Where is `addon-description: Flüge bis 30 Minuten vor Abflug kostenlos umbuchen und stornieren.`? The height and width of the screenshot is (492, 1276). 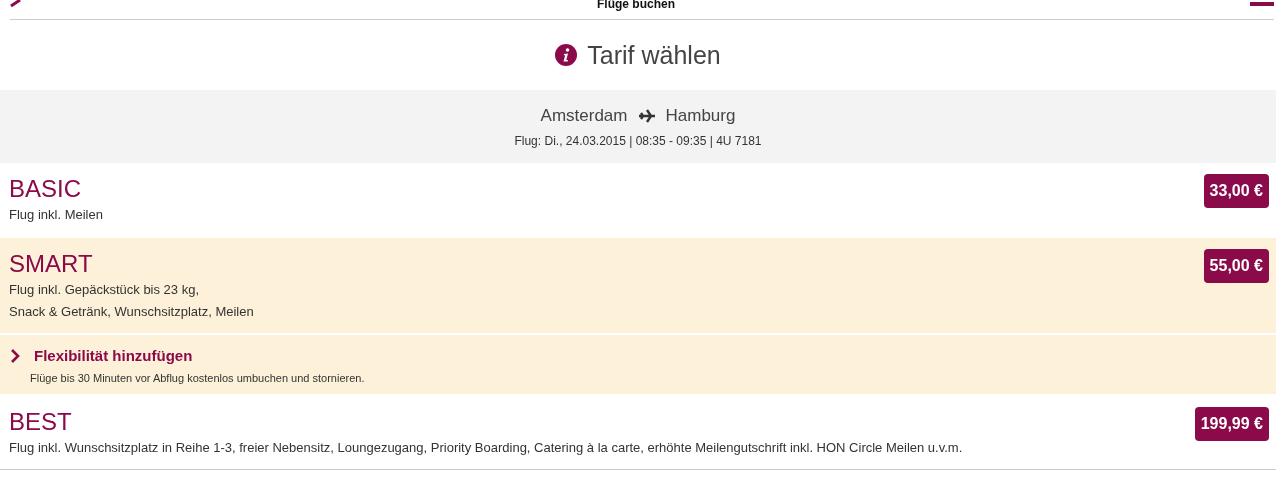
addon-description: Flüge bis 30 Minuten vor Abflug kostenlos umbuchen und stornieren. is located at coordinates (198, 378).